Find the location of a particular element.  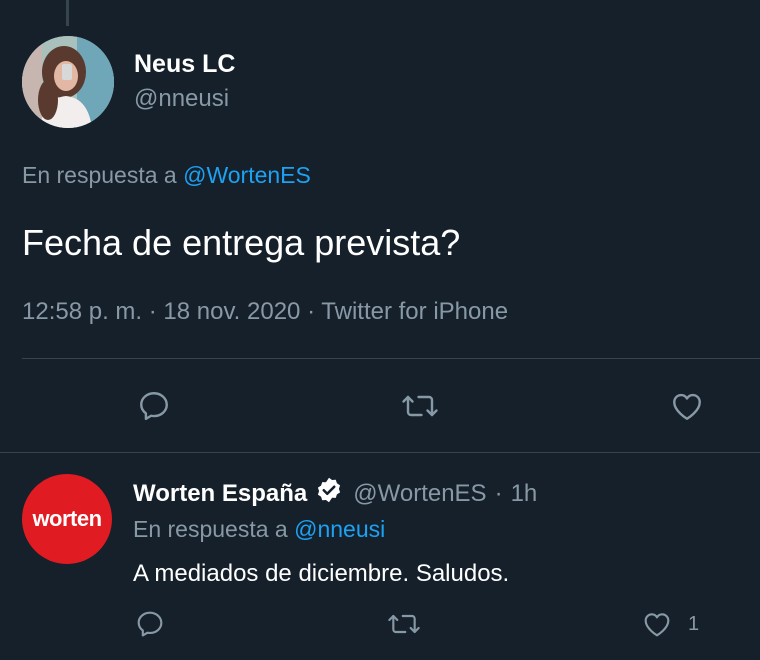

worten-avatar: worten is located at coordinates (67, 519).